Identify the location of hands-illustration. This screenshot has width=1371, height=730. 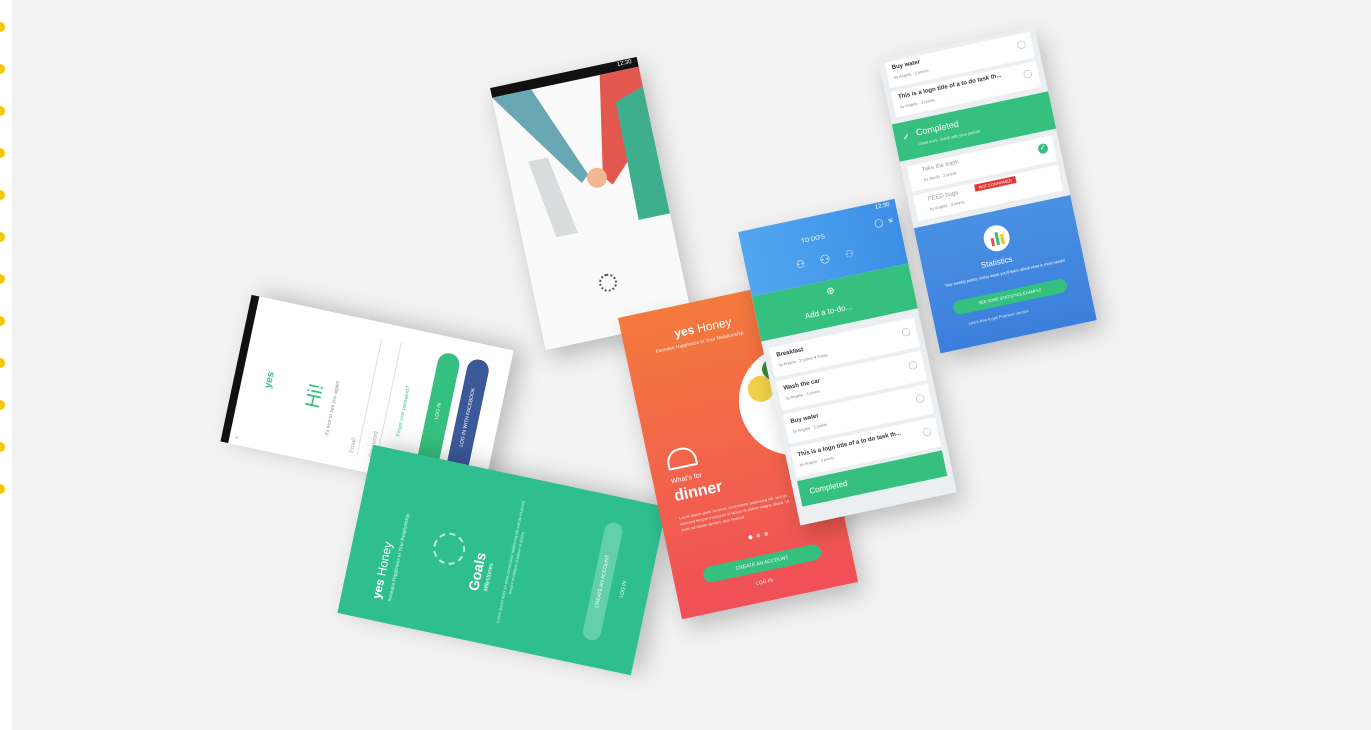
(581, 152).